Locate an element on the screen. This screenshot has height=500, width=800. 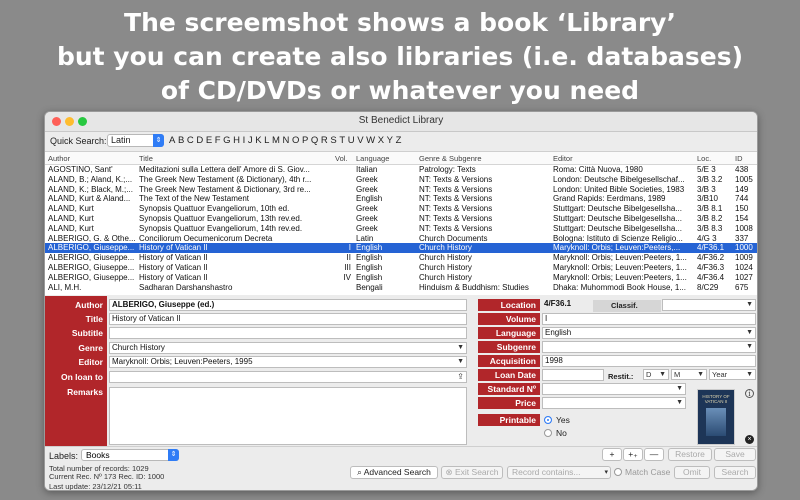
record-contains-select: Record contains... ▾ is located at coordinates (559, 472).